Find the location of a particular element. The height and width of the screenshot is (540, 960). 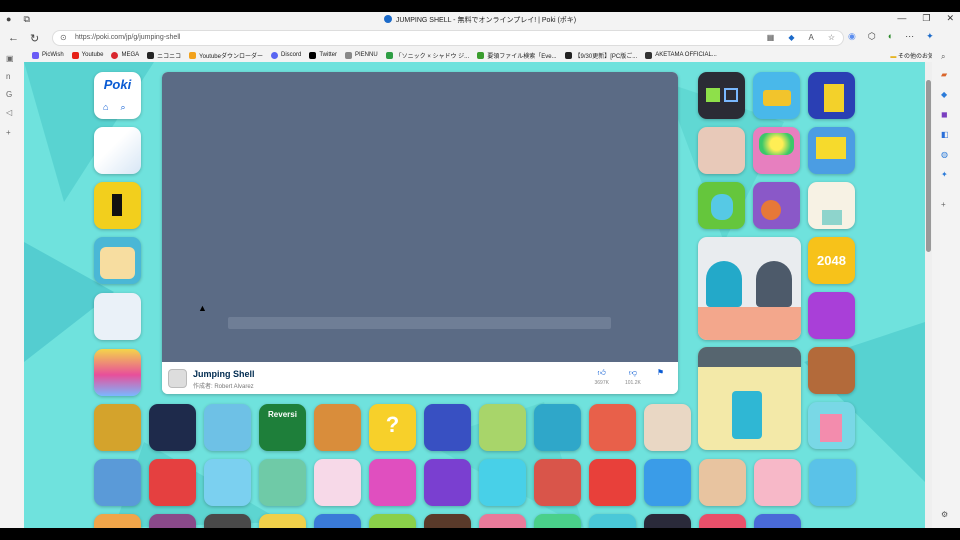

bookmark-item: Youtube is located at coordinates (87, 55).